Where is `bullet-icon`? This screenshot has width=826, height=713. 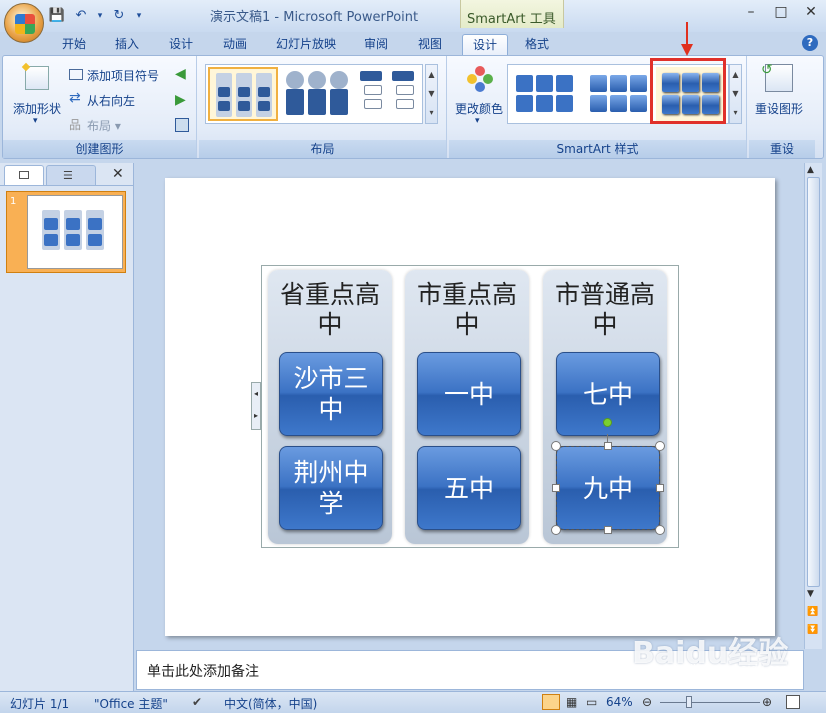 bullet-icon is located at coordinates (76, 74).